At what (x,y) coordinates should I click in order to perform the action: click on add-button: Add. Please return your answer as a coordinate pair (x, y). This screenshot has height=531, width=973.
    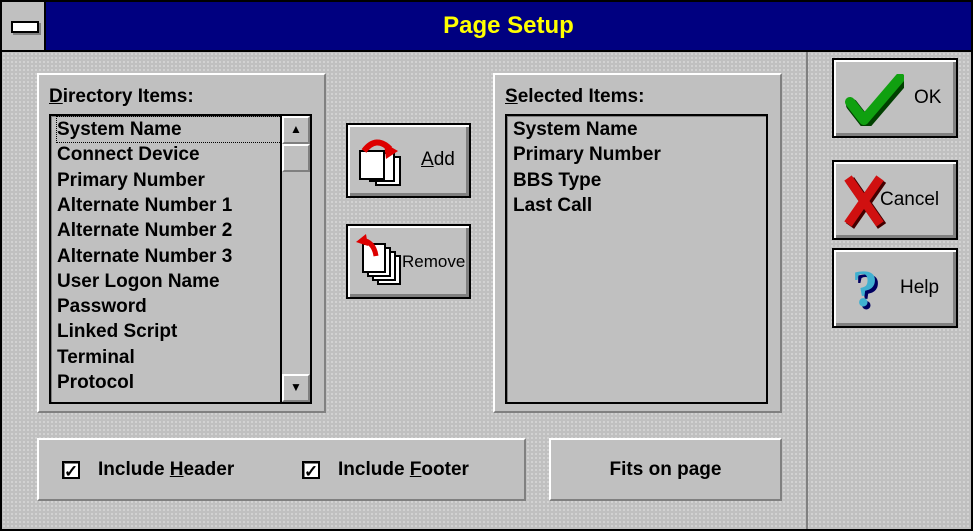
    Looking at the image, I should click on (408, 160).